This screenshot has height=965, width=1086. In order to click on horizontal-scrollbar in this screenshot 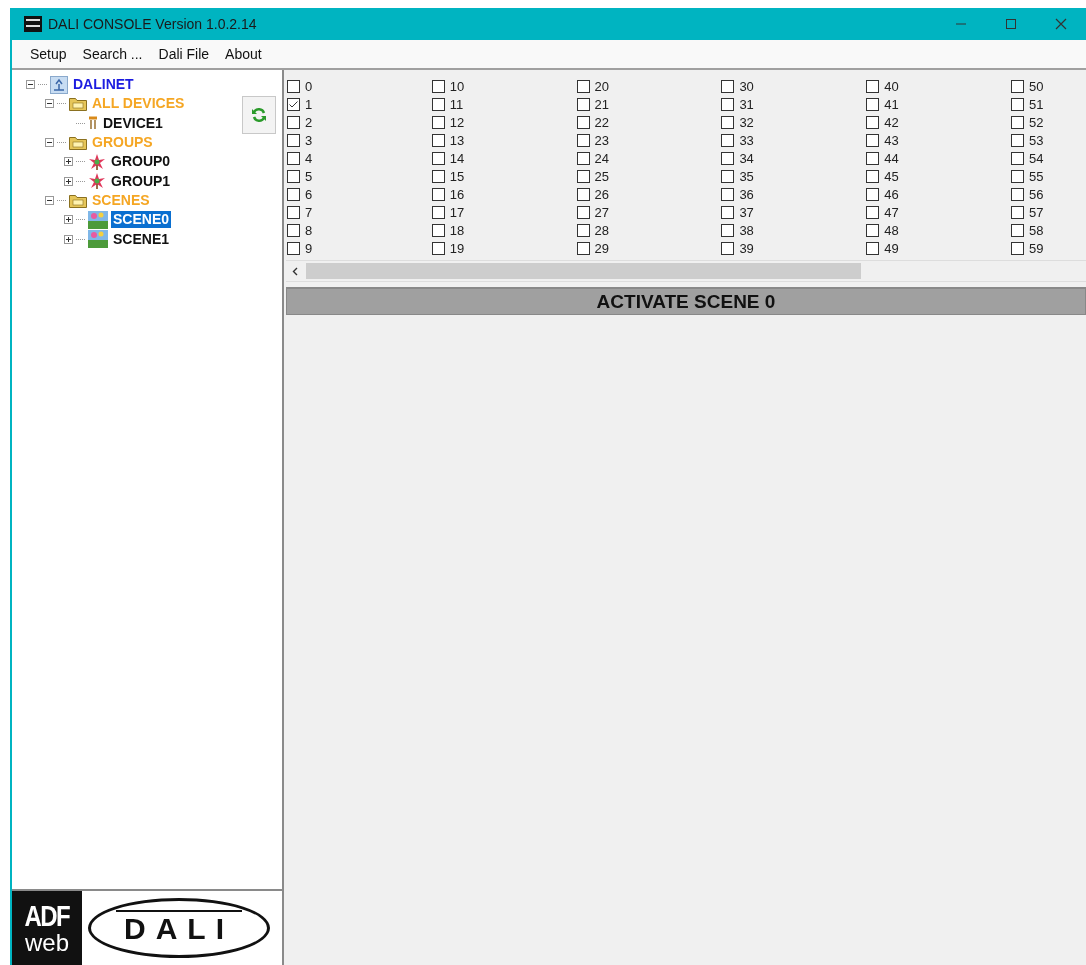, I will do `click(686, 271)`.